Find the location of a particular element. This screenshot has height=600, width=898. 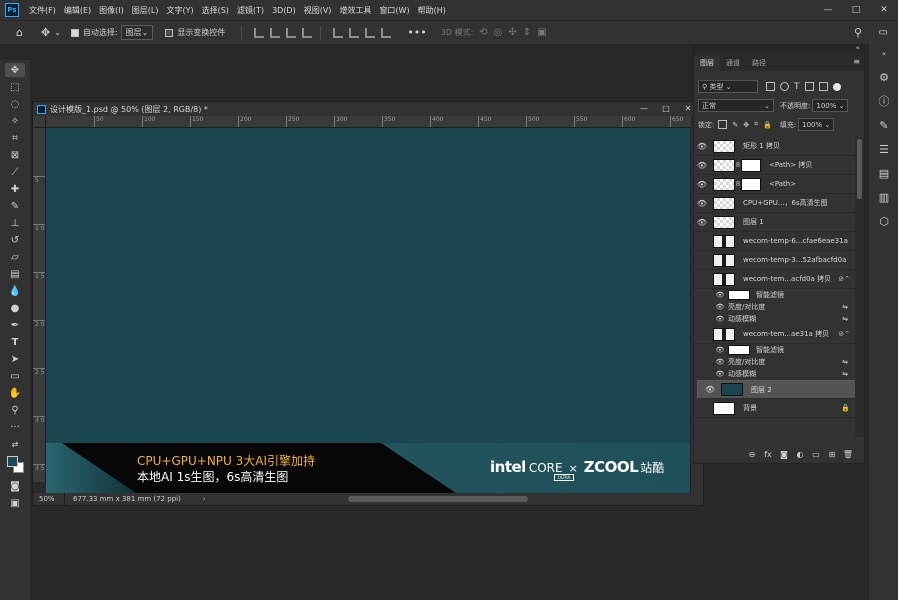

layer-row-selected: 👁 图层 2 is located at coordinates (776, 389).